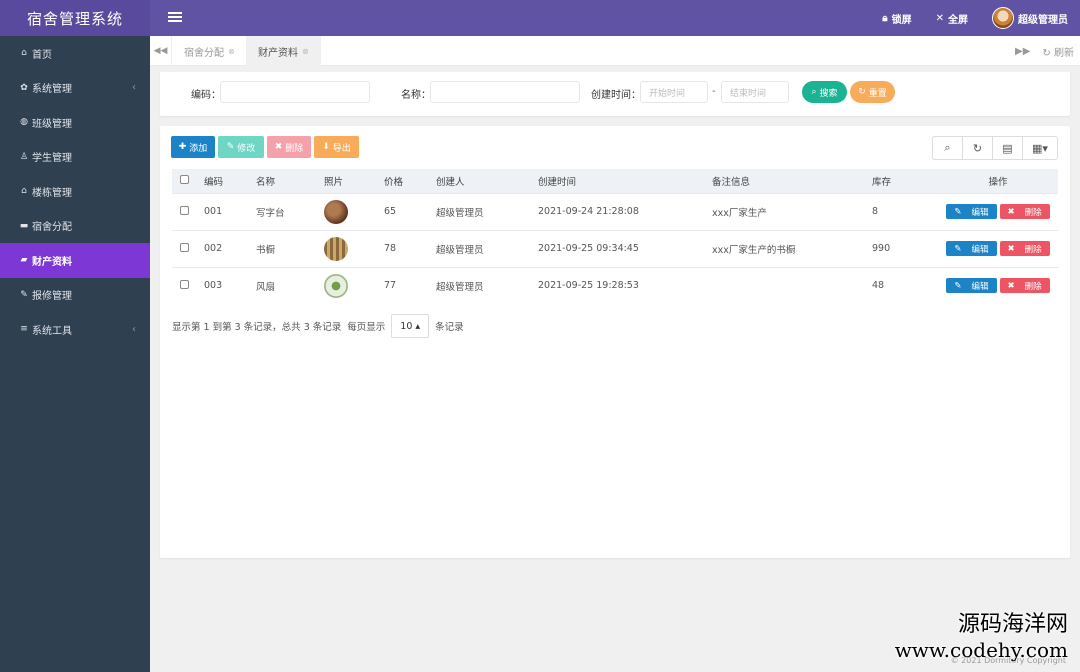 This screenshot has width=1080, height=672. What do you see at coordinates (282, 211) in the screenshot?
I see `cell-name: 写字台` at bounding box center [282, 211].